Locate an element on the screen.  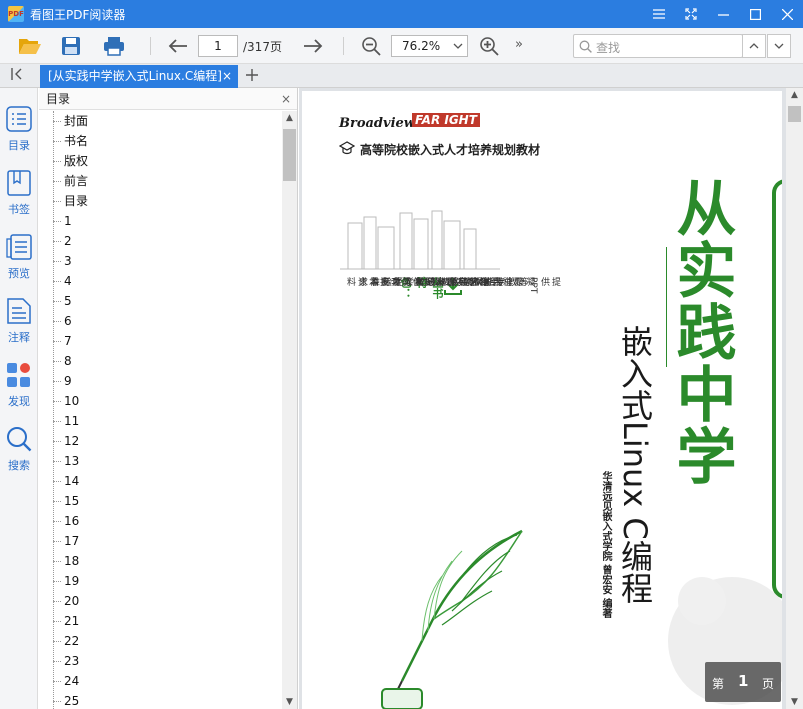
toc-item: 4 is located at coordinates (161, 281).